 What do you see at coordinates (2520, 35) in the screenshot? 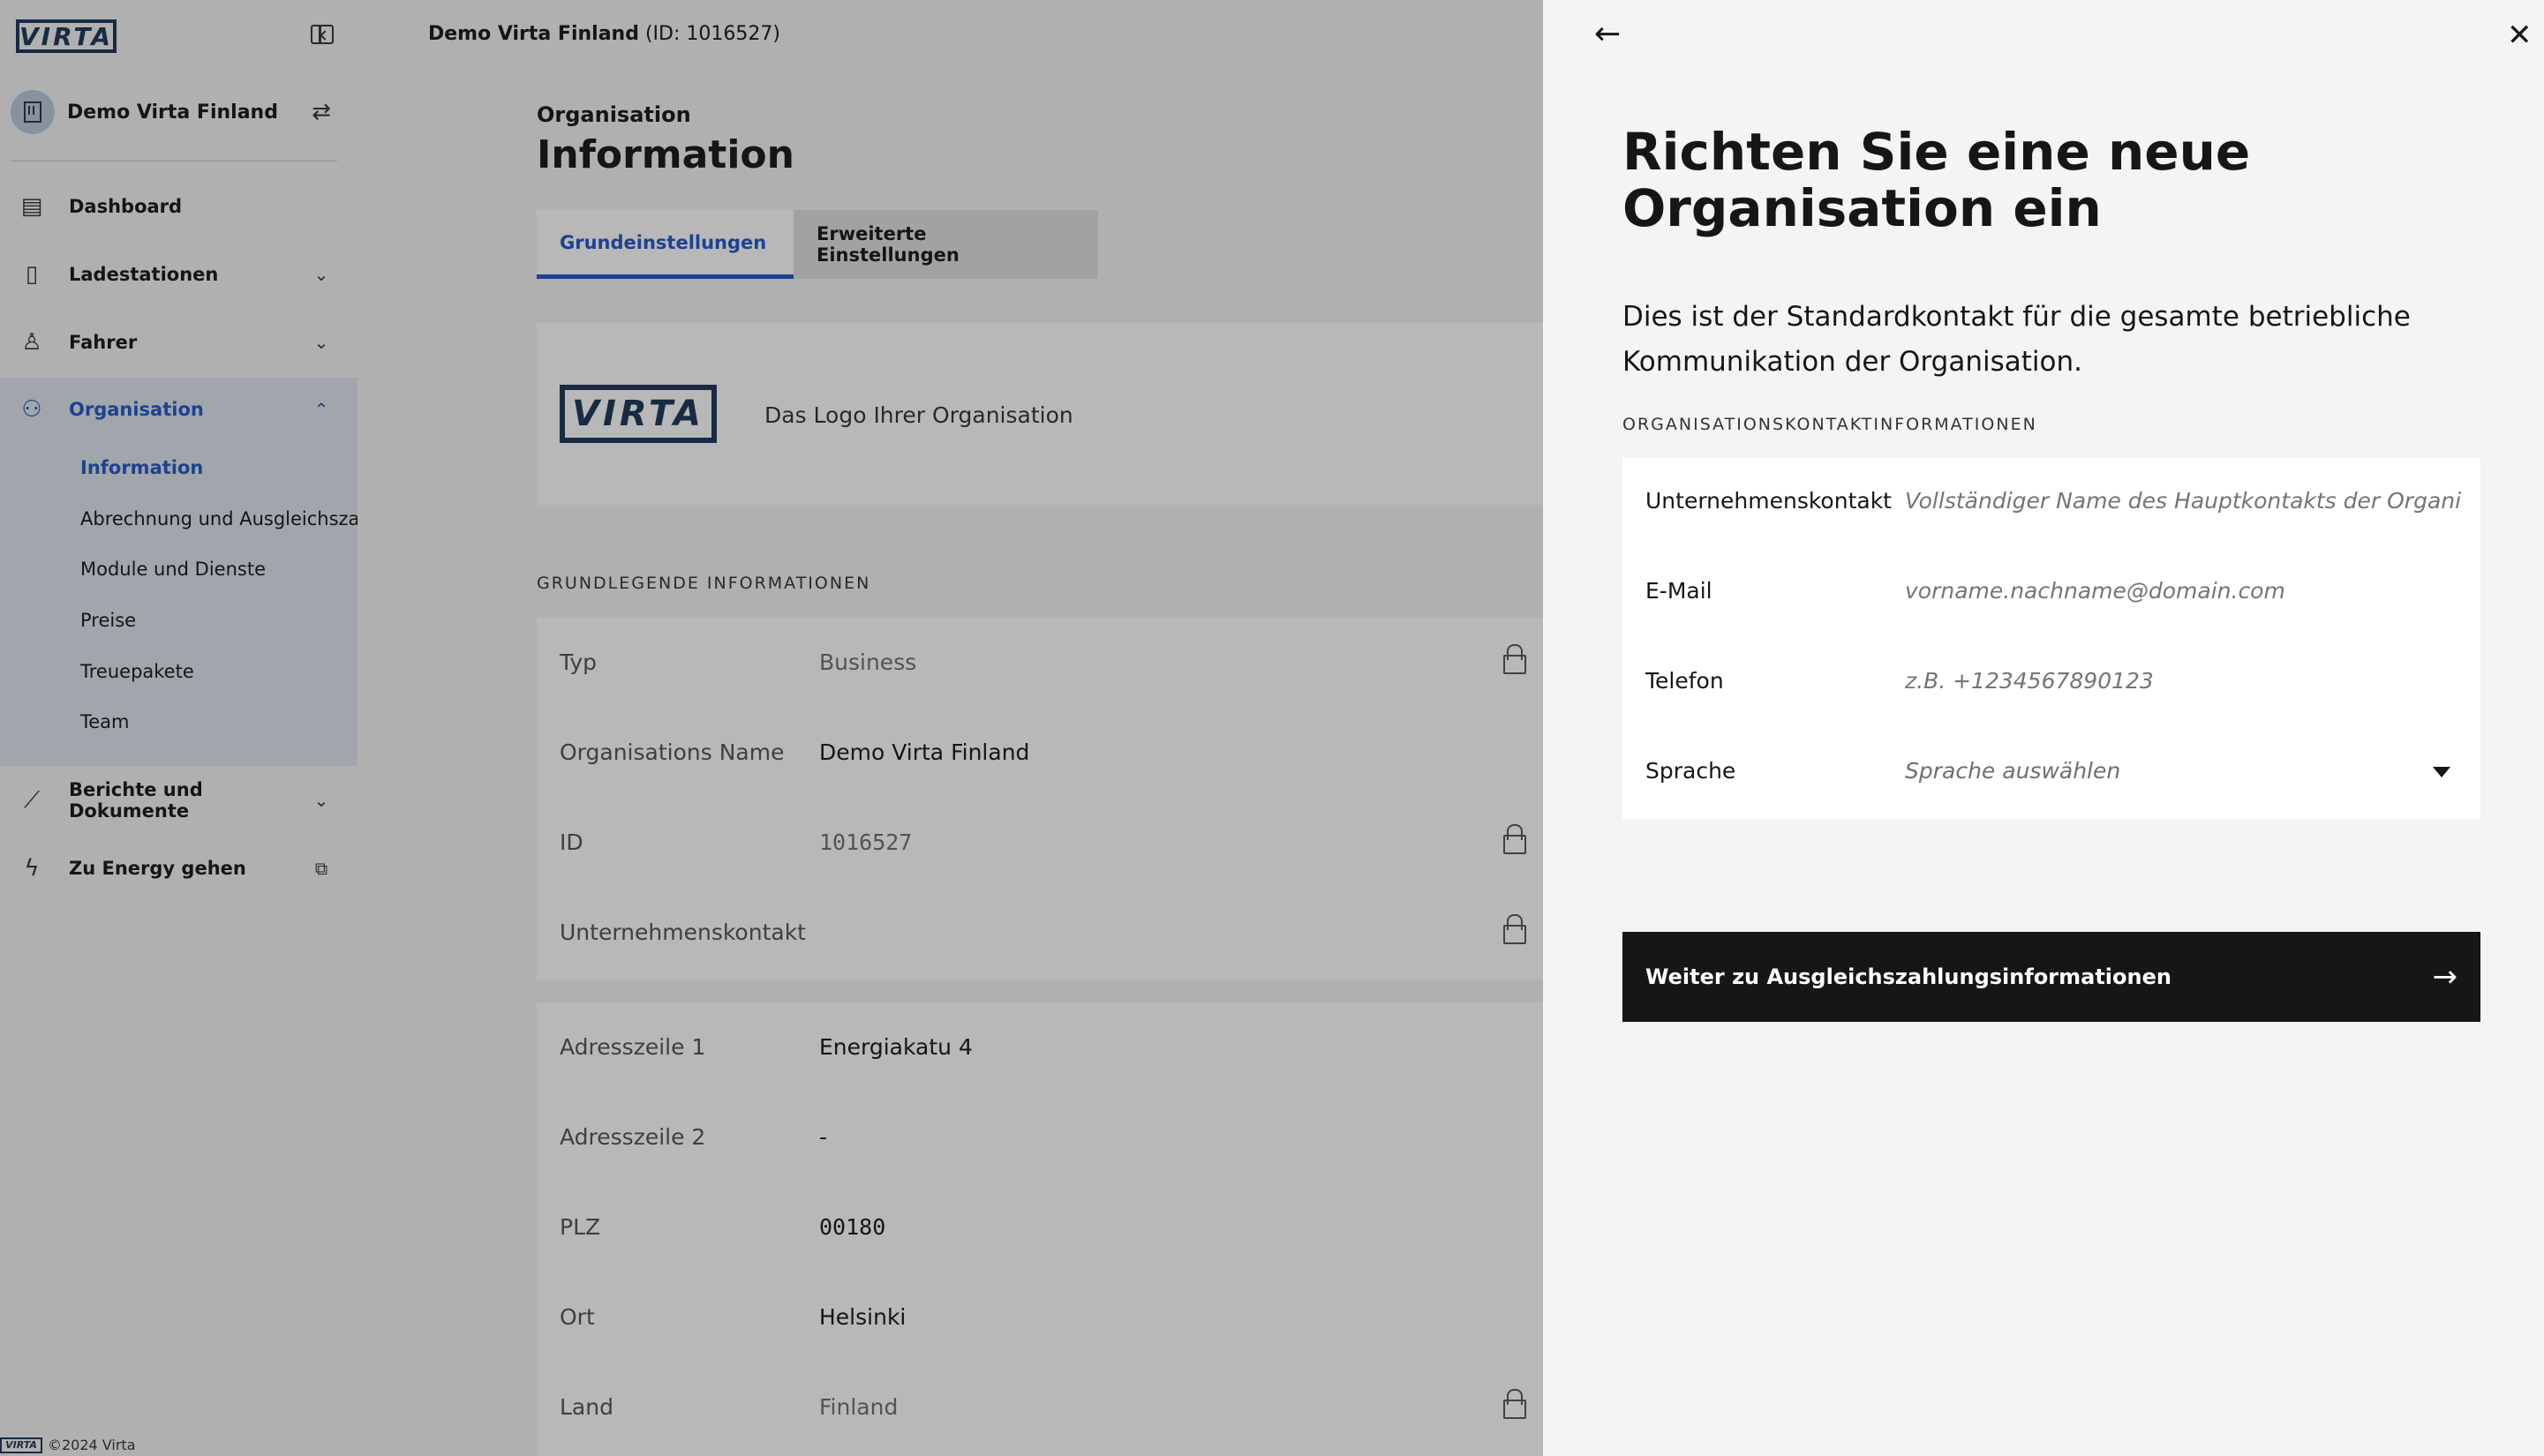
I see `close-icon: ✕` at bounding box center [2520, 35].